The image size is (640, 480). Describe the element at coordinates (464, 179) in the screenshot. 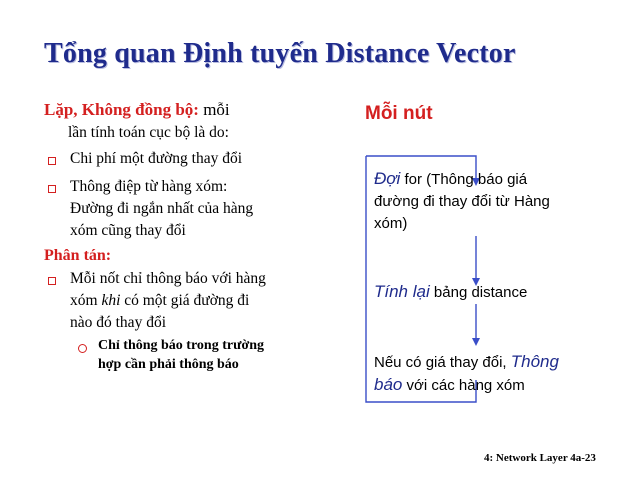

I see `step-wait-rest: for (Thông báo giá` at that location.